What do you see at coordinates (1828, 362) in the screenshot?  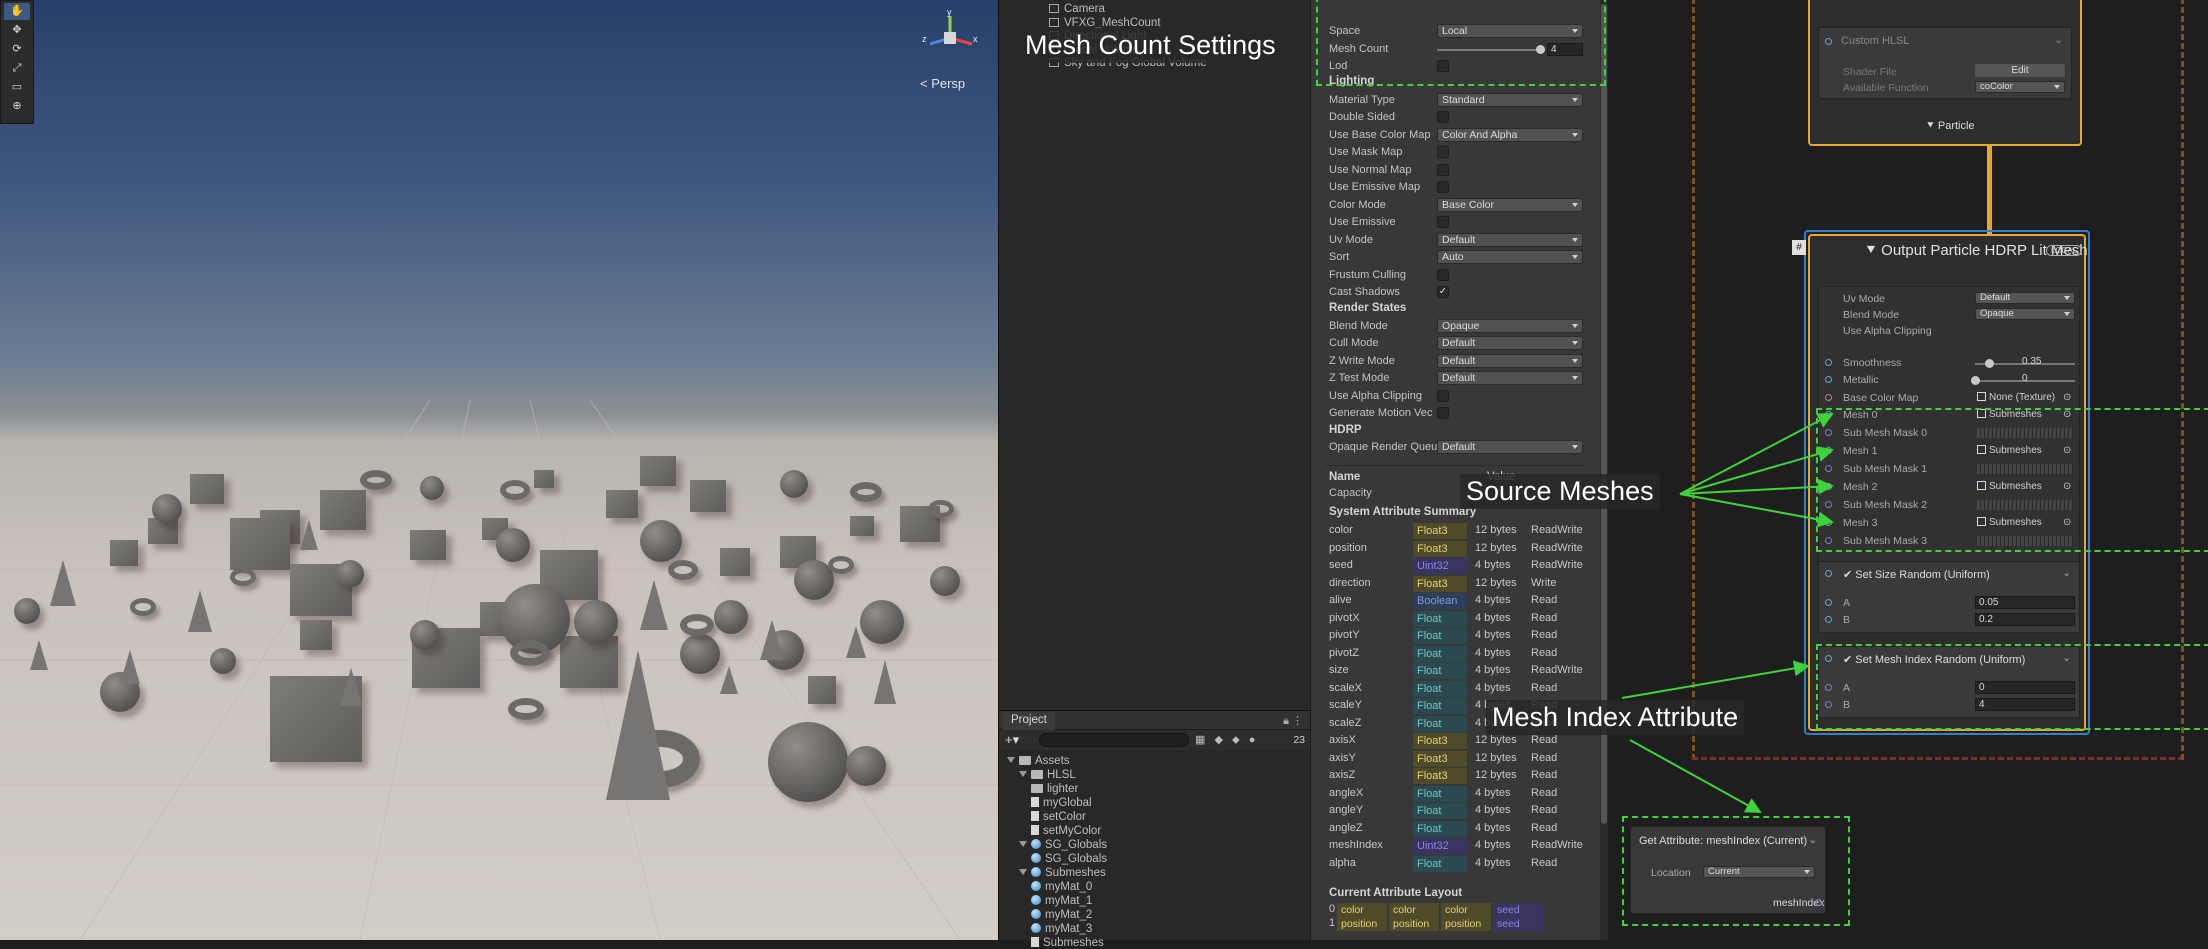 I see `smoothness-port` at bounding box center [1828, 362].